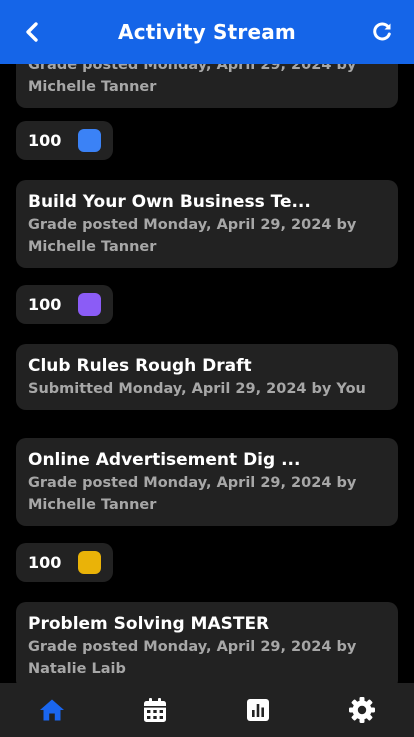 The height and width of the screenshot is (737, 414). I want to click on tab-home, so click(52, 710).